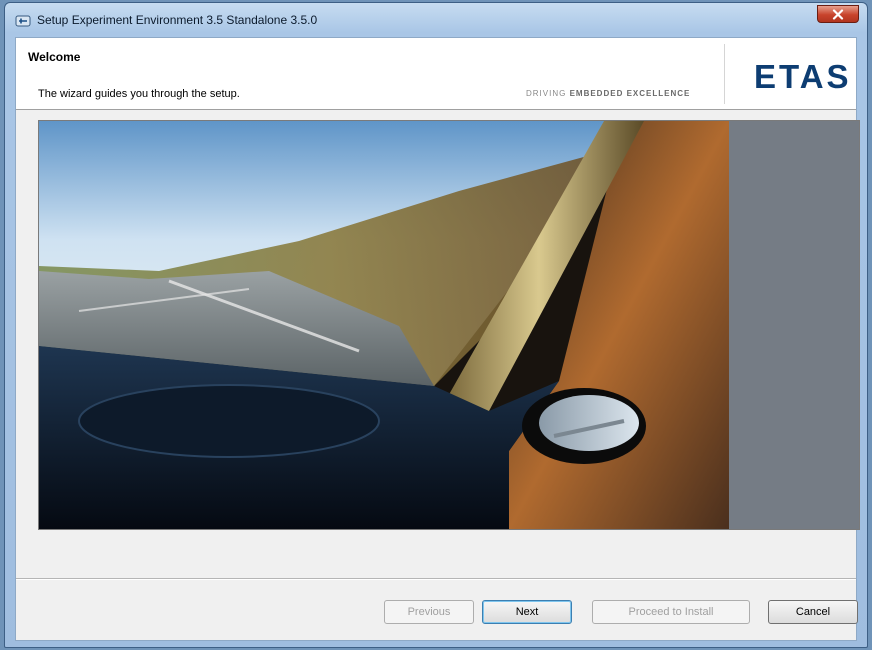 This screenshot has height=650, width=872. I want to click on etas-logo: ETAS, so click(803, 76).